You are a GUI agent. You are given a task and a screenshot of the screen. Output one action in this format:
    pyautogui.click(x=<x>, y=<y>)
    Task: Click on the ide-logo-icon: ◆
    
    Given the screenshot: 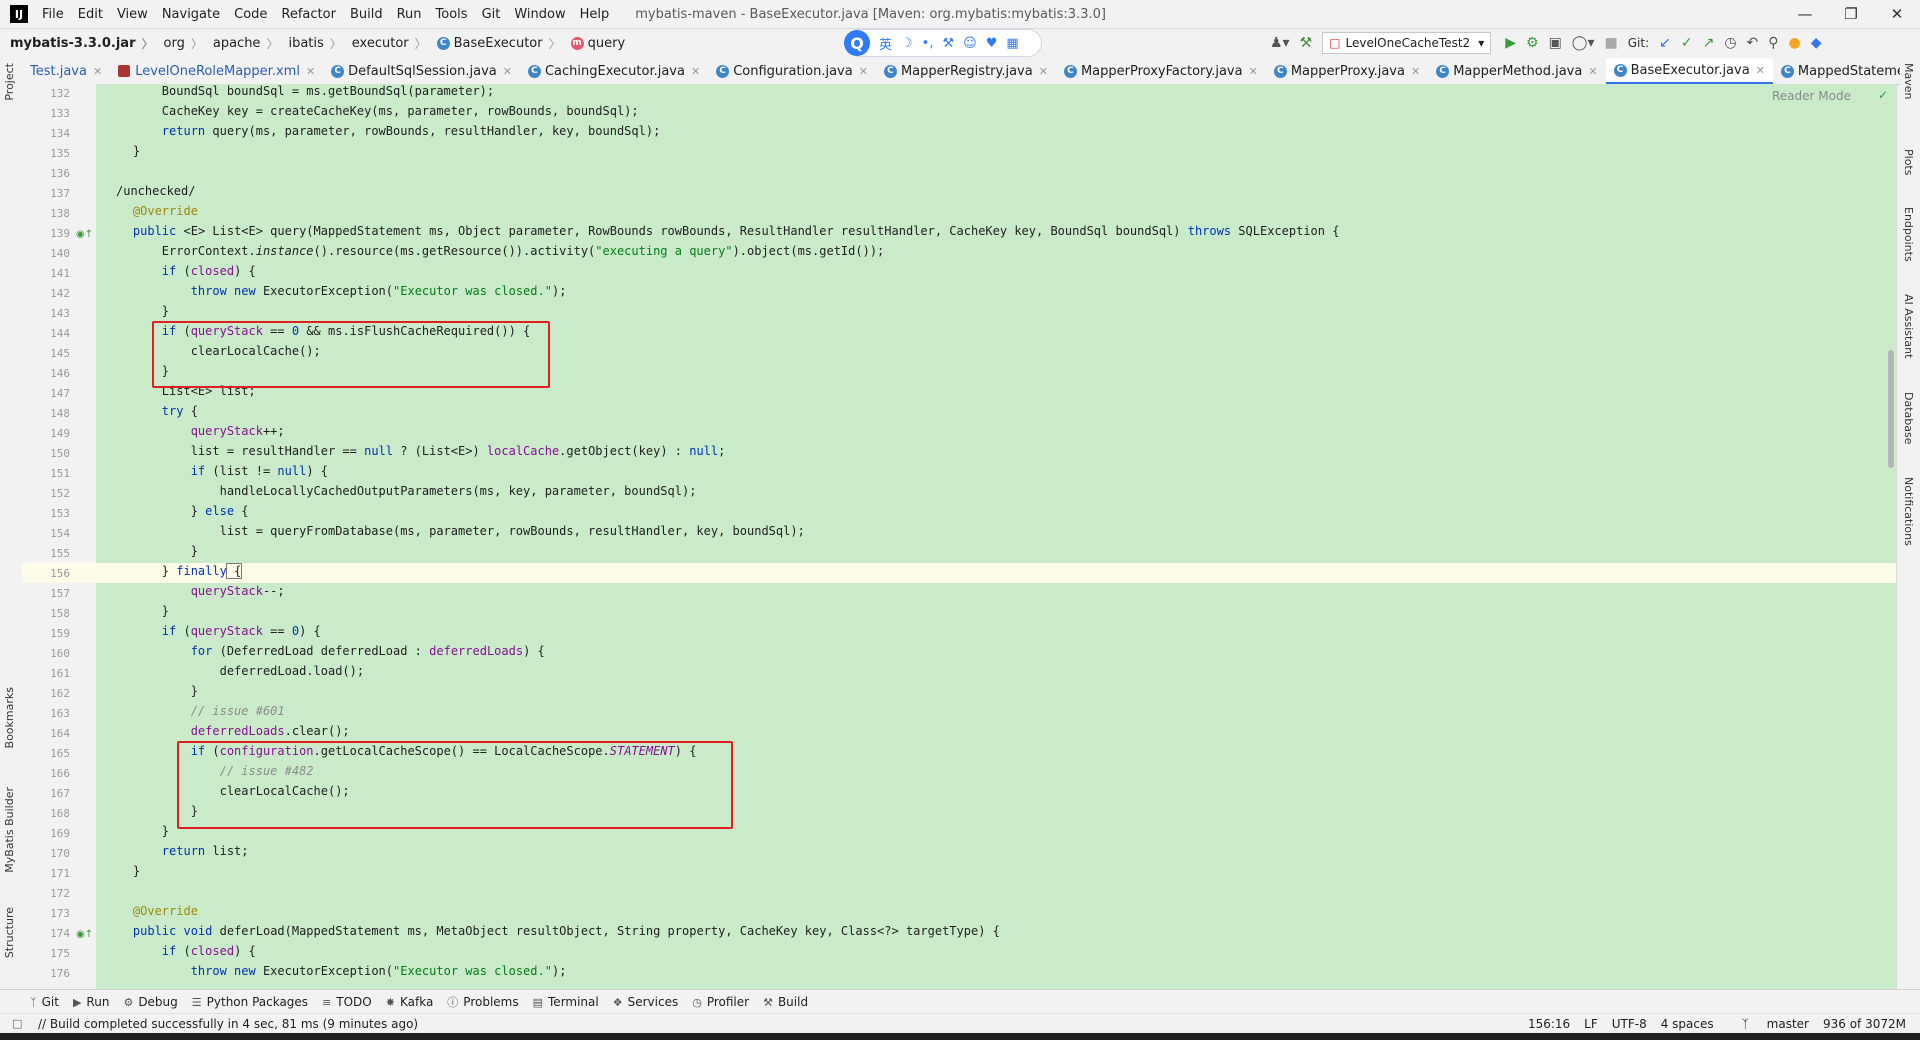 What is the action you would take?
    pyautogui.click(x=1816, y=43)
    